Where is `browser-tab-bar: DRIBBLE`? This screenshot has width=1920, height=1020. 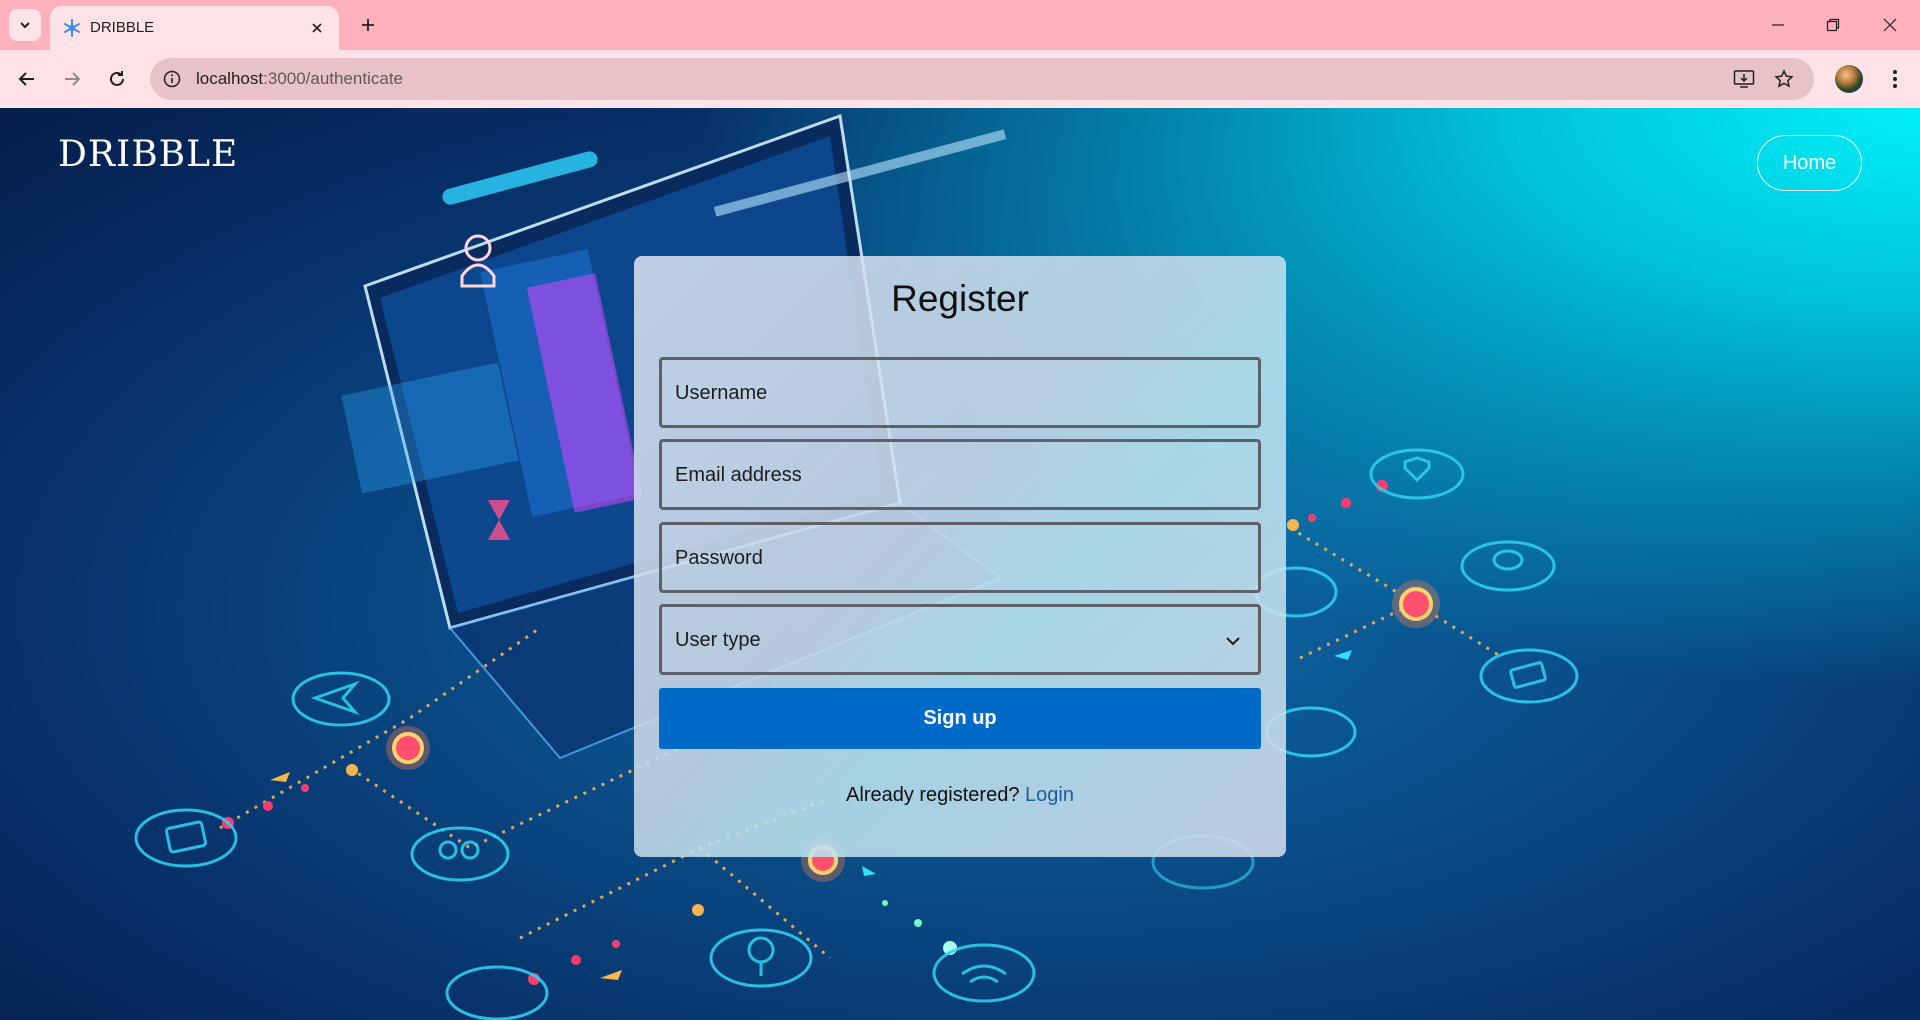
browser-tab-bar: DRIBBLE is located at coordinates (960, 25).